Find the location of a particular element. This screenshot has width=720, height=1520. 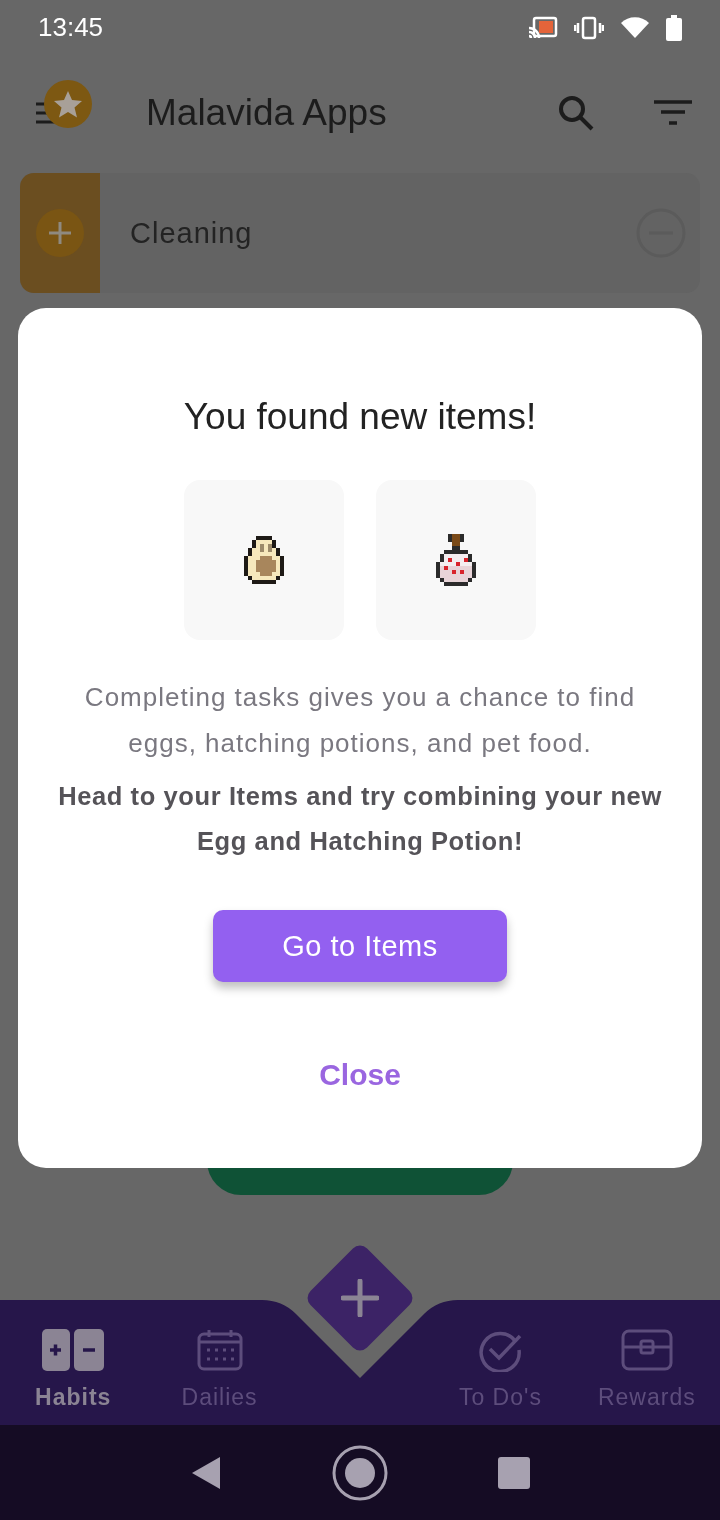

chest-icon is located at coordinates (646, 1350).